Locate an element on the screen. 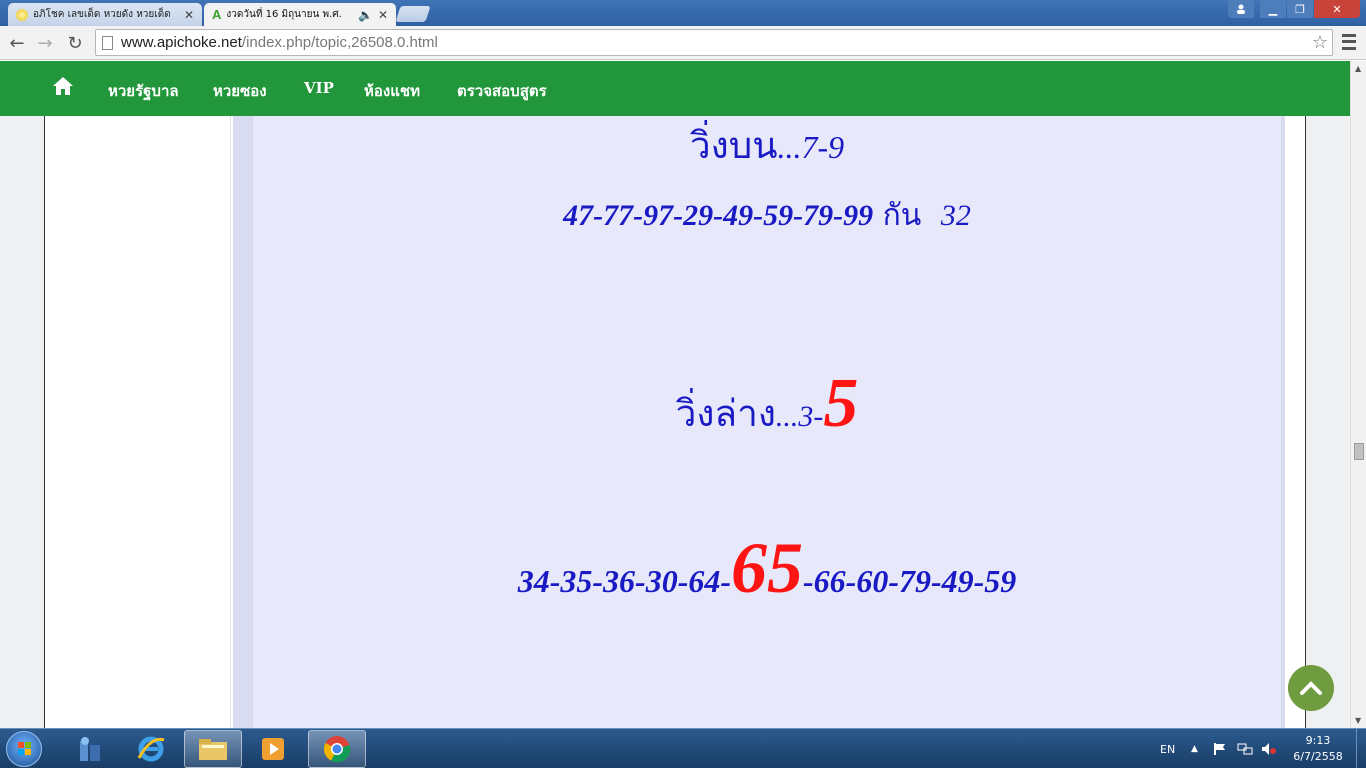  run-bottom-label: วิ่งล่าง is located at coordinates (725, 413).